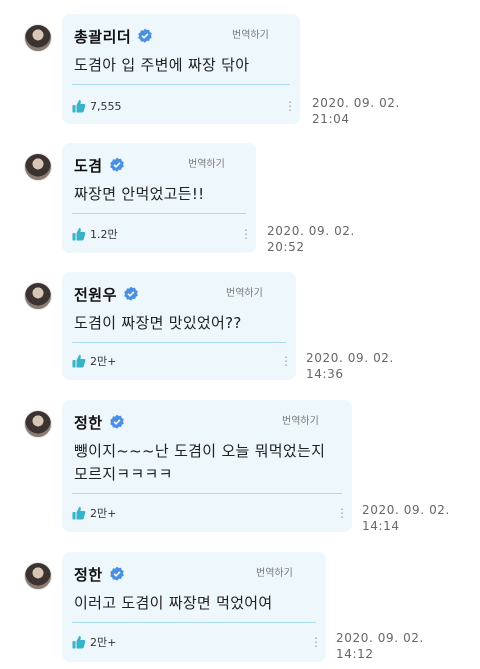 This screenshot has width=480, height=669. I want to click on like-count: 1.2만, so click(104, 234).